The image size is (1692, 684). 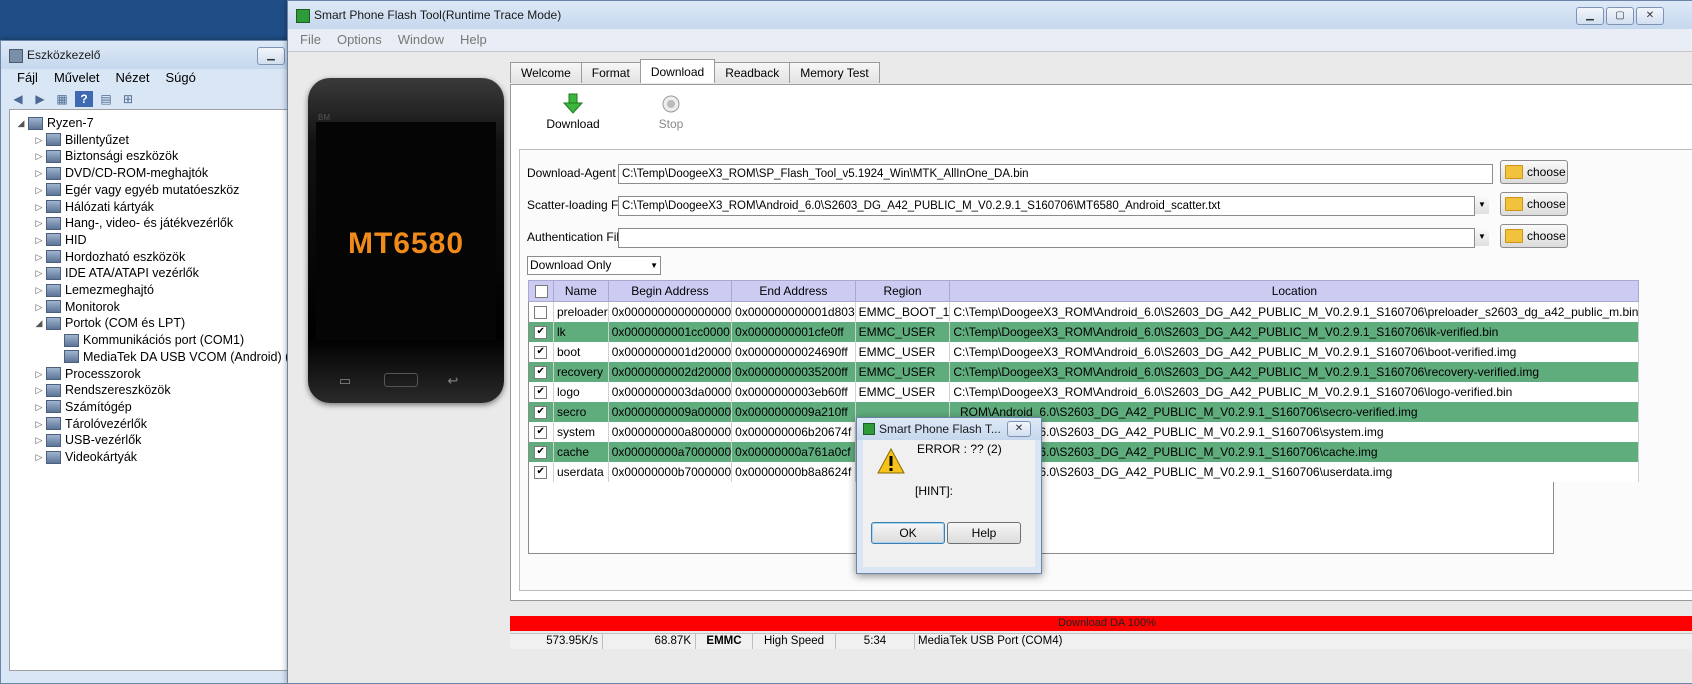 What do you see at coordinates (902, 291) in the screenshot?
I see `col-region: Region` at bounding box center [902, 291].